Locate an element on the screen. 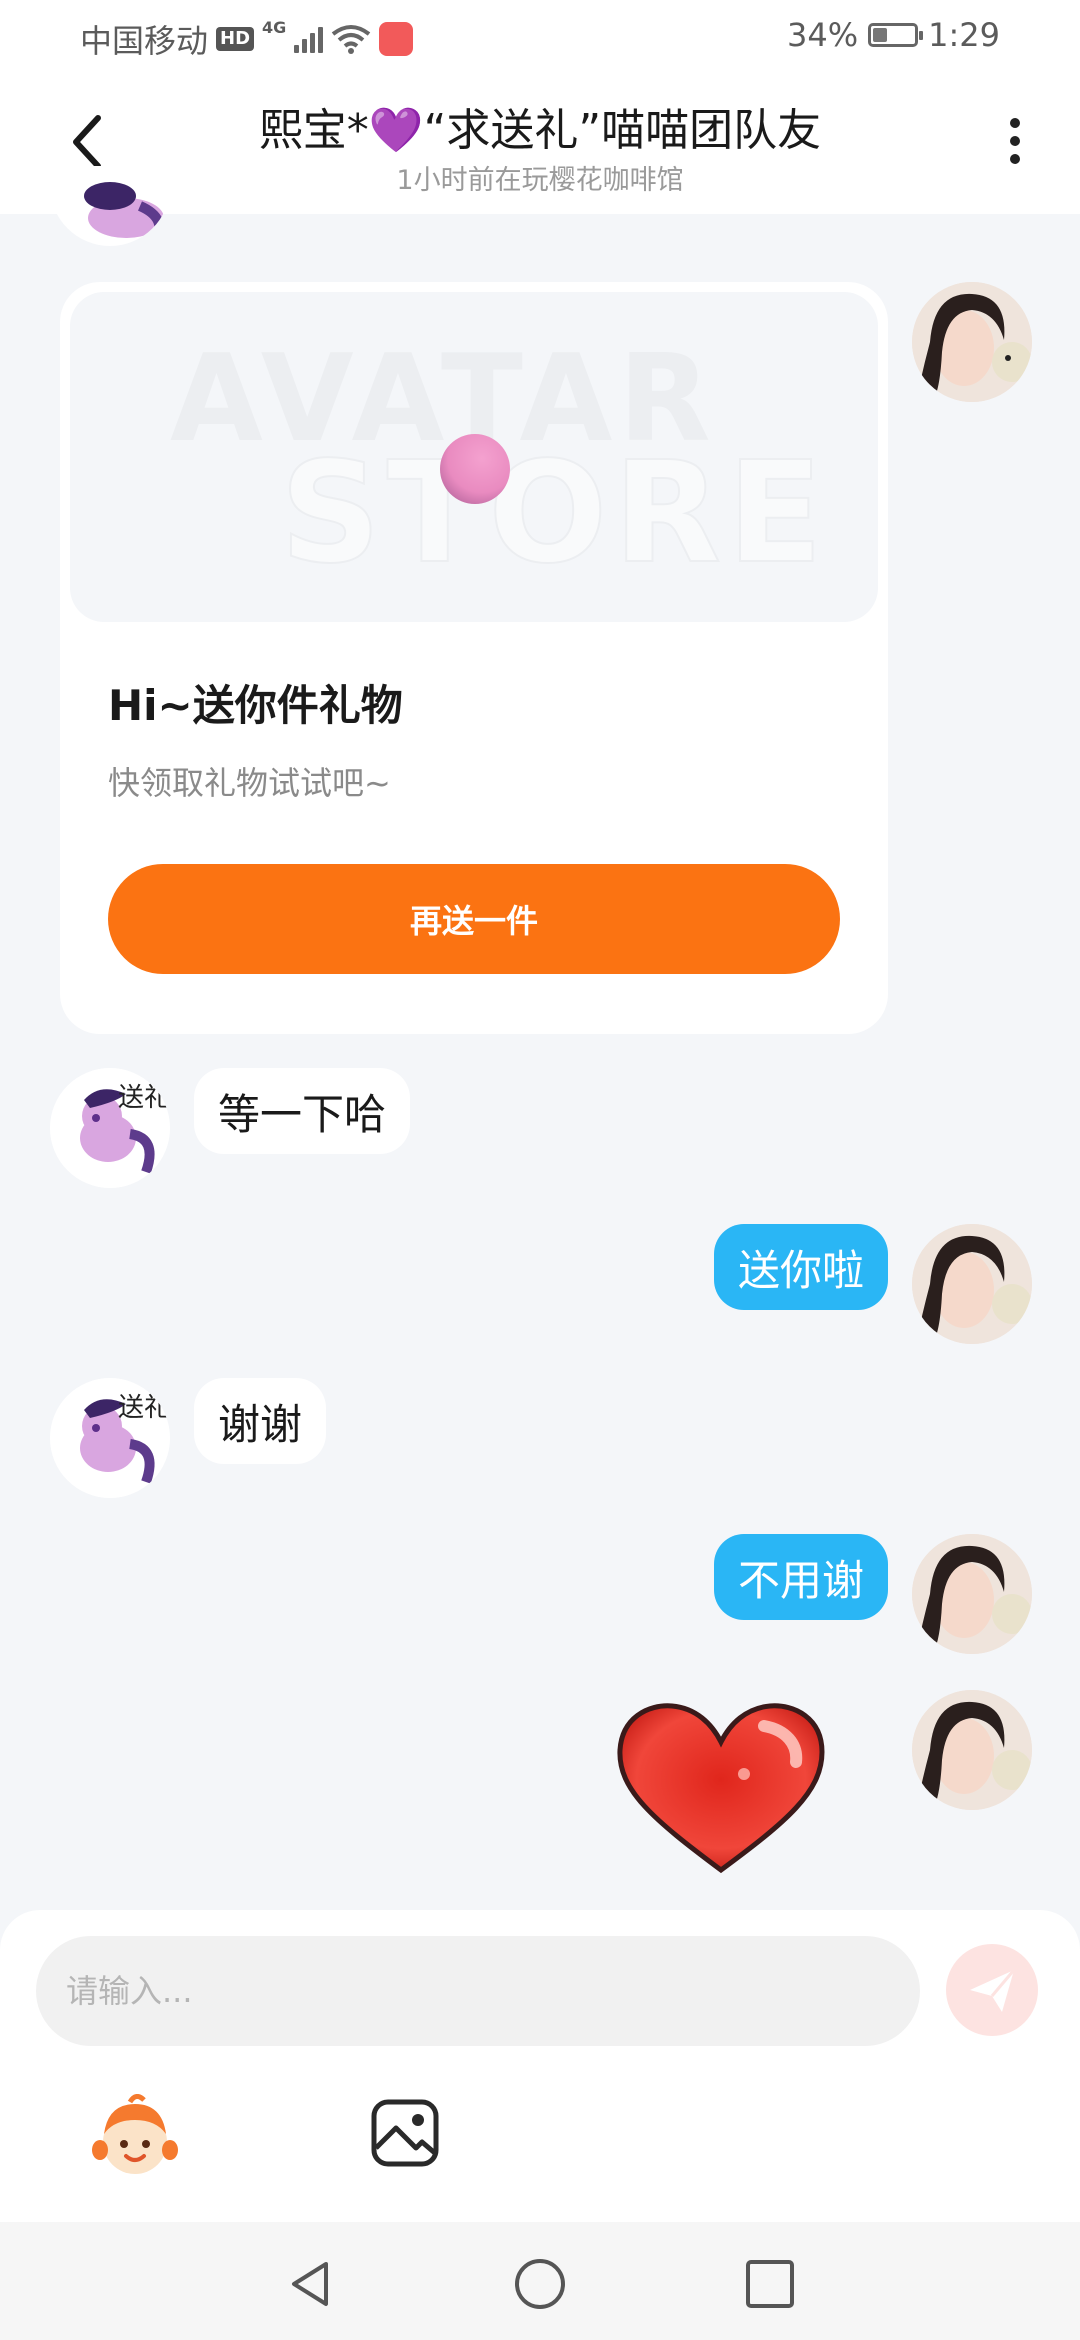  image-icon is located at coordinates (405, 2133).